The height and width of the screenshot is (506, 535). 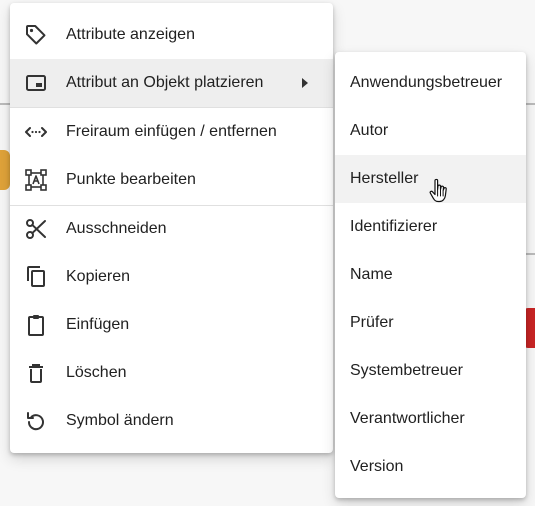 What do you see at coordinates (407, 418) in the screenshot?
I see `submenu-item-label: Verantwortlicher` at bounding box center [407, 418].